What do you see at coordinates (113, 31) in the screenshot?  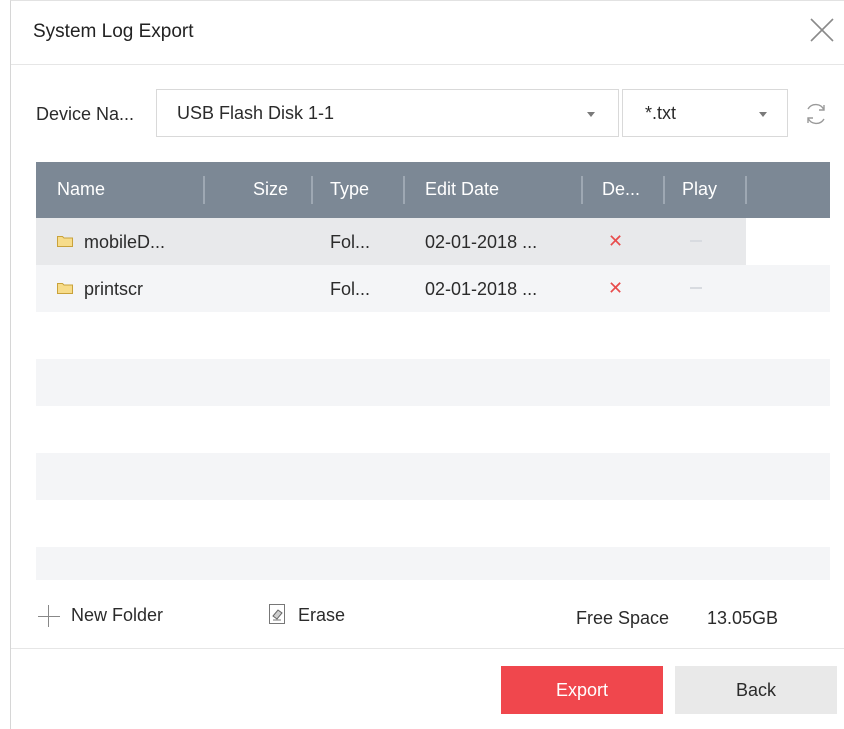 I see `dialog-title: System Log Export` at bounding box center [113, 31].